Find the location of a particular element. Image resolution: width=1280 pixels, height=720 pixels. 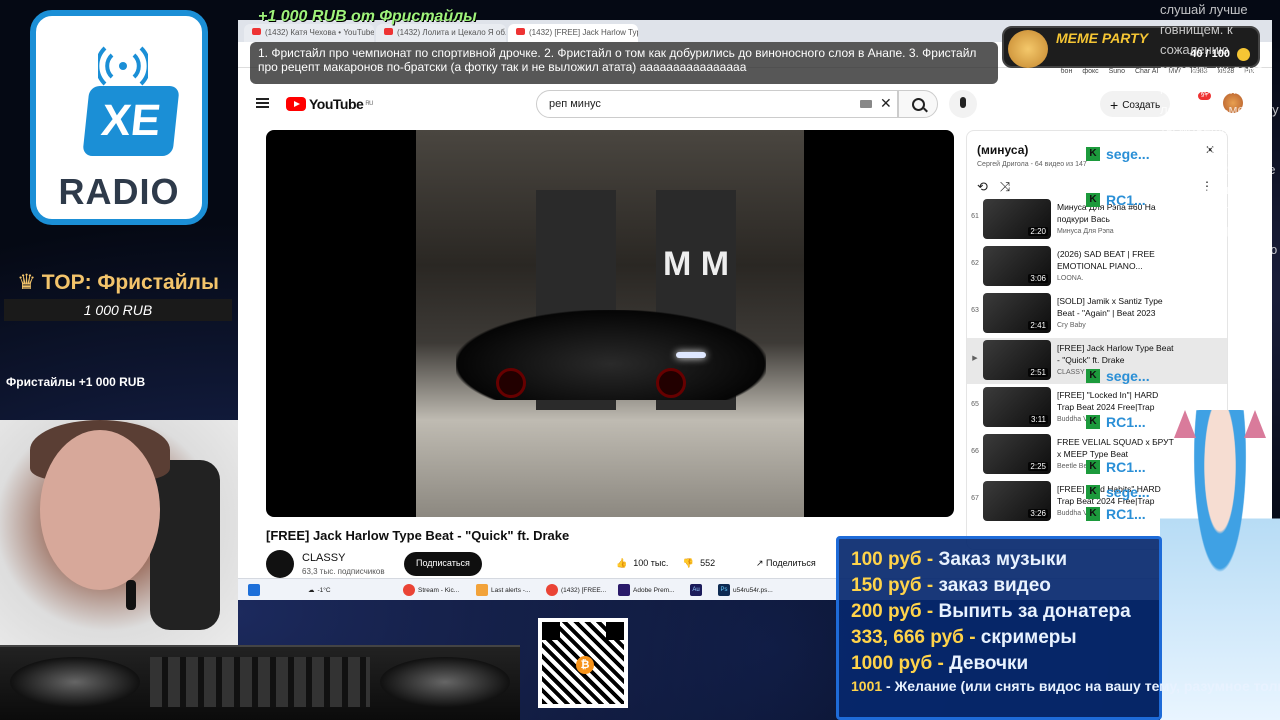

plus-icon: + is located at coordinates (1114, 105).